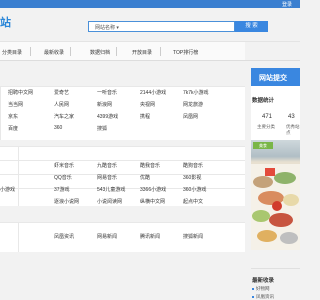 The height and width of the screenshot is (300, 320). I want to click on site-link: 360小游戏, so click(194, 189).